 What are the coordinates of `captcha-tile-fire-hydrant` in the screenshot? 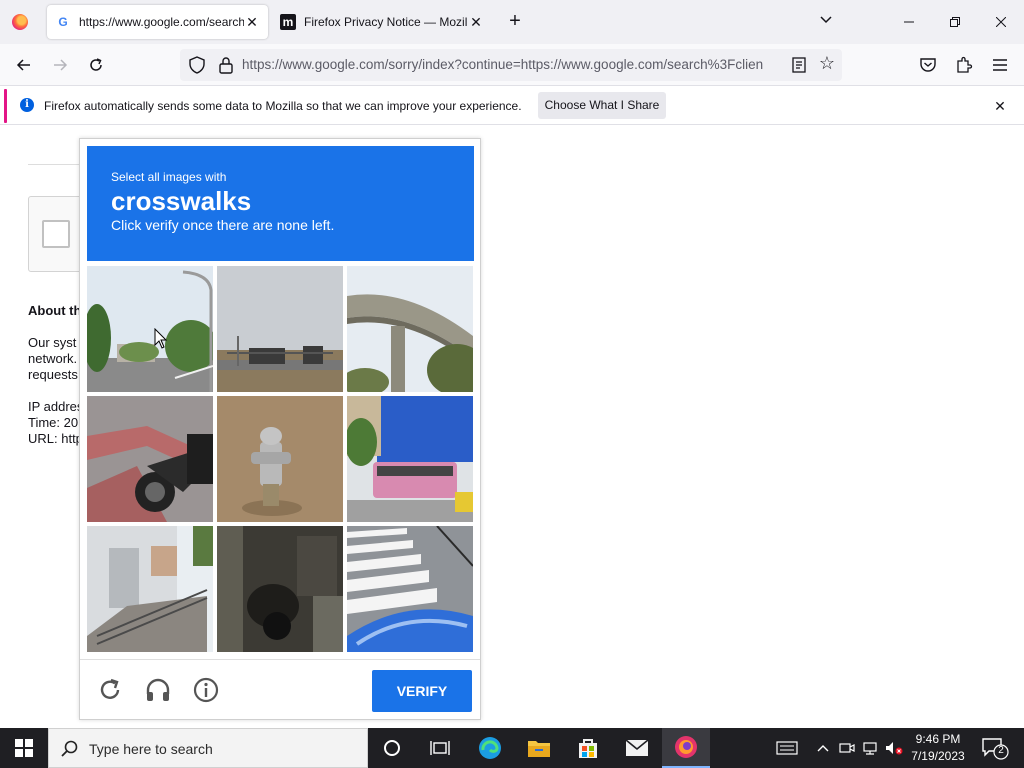 It's located at (280, 459).